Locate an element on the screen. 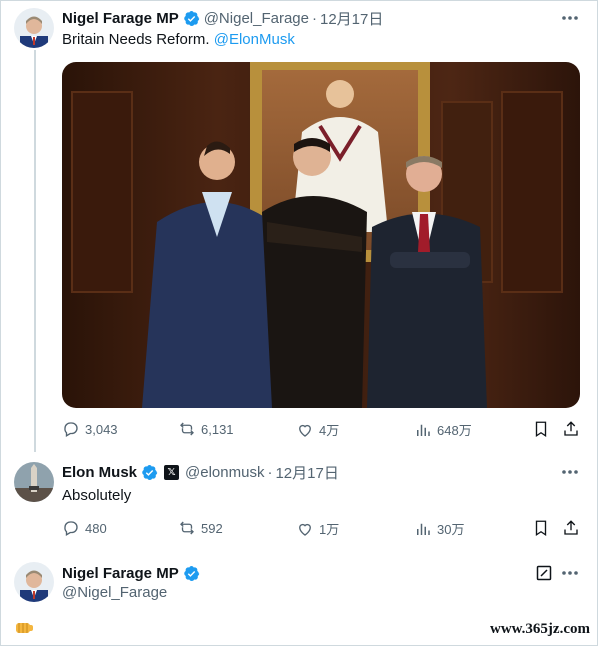 The height and width of the screenshot is (646, 598). tweet1-text: Britain Needs Reform. @ElonMusk is located at coordinates (178, 39).